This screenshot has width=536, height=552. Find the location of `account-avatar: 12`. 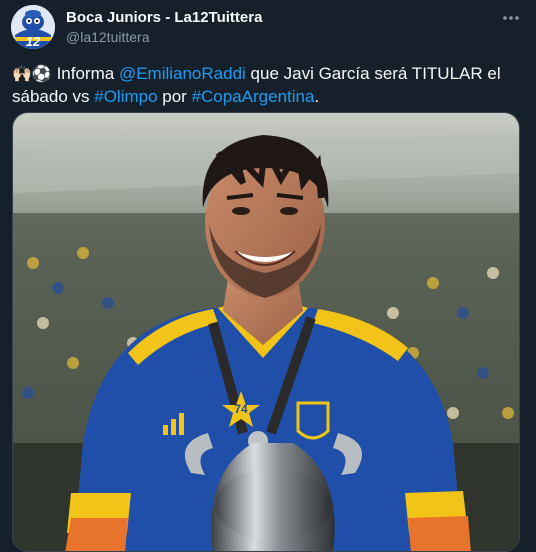

account-avatar: 12 is located at coordinates (33, 27).